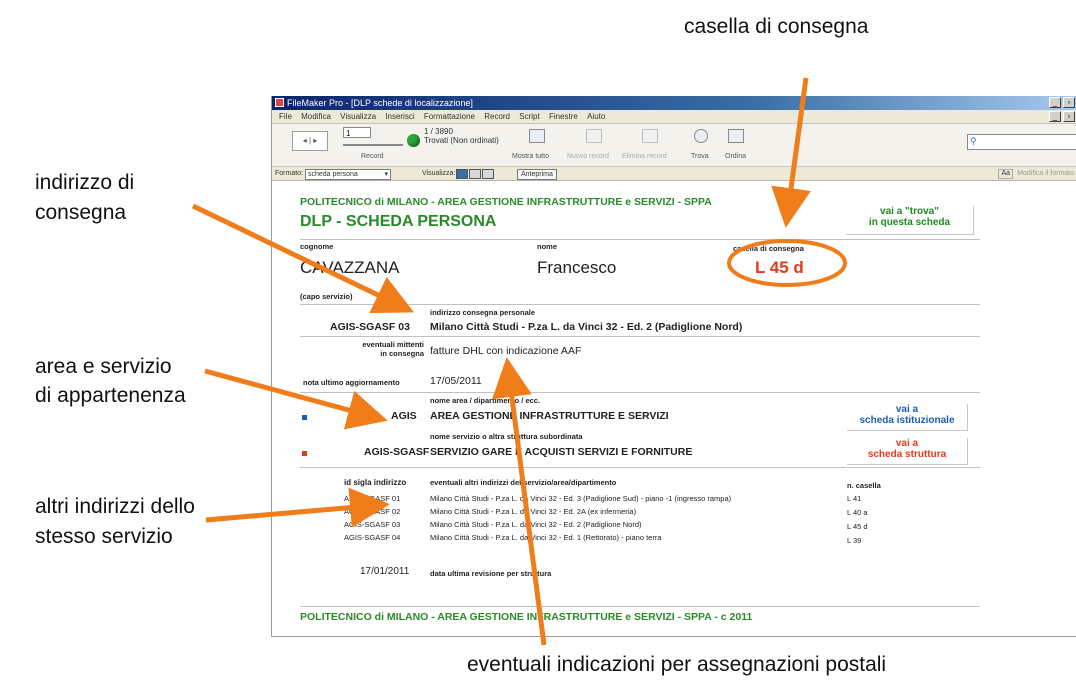 The image size is (1076, 688). What do you see at coordinates (791, 152) in the screenshot?
I see `arrow-casella` at bounding box center [791, 152].